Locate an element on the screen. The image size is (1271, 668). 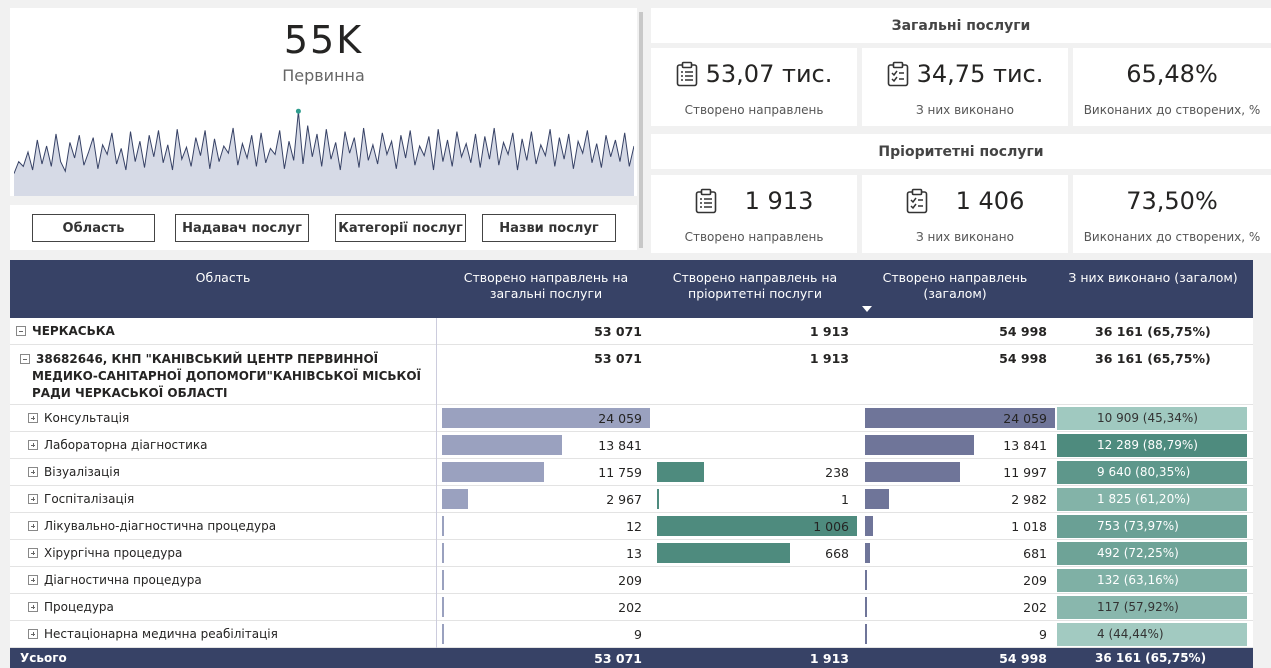
category-name: Діагностична процедура is located at coordinates (109, 580).